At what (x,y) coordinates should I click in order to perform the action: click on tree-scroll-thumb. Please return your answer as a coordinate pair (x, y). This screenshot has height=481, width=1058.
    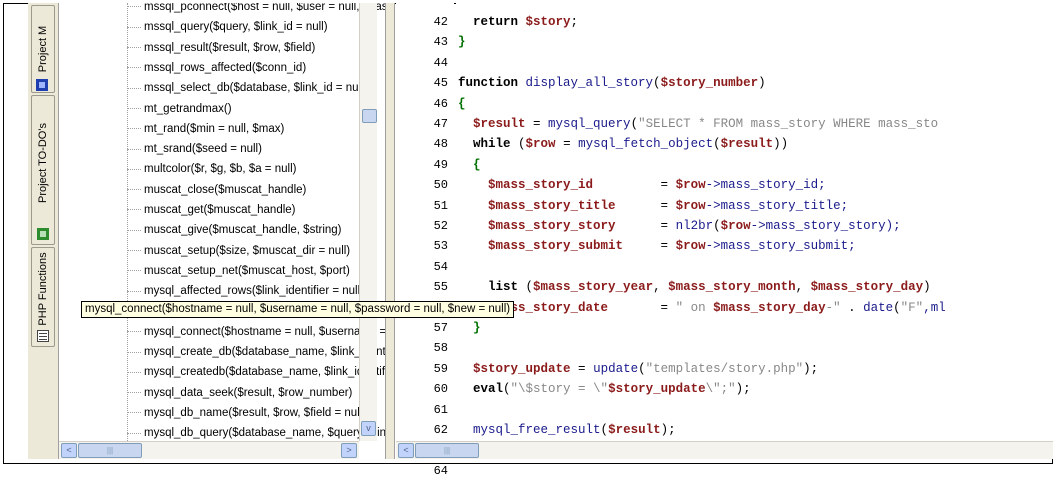
    Looking at the image, I should click on (369, 116).